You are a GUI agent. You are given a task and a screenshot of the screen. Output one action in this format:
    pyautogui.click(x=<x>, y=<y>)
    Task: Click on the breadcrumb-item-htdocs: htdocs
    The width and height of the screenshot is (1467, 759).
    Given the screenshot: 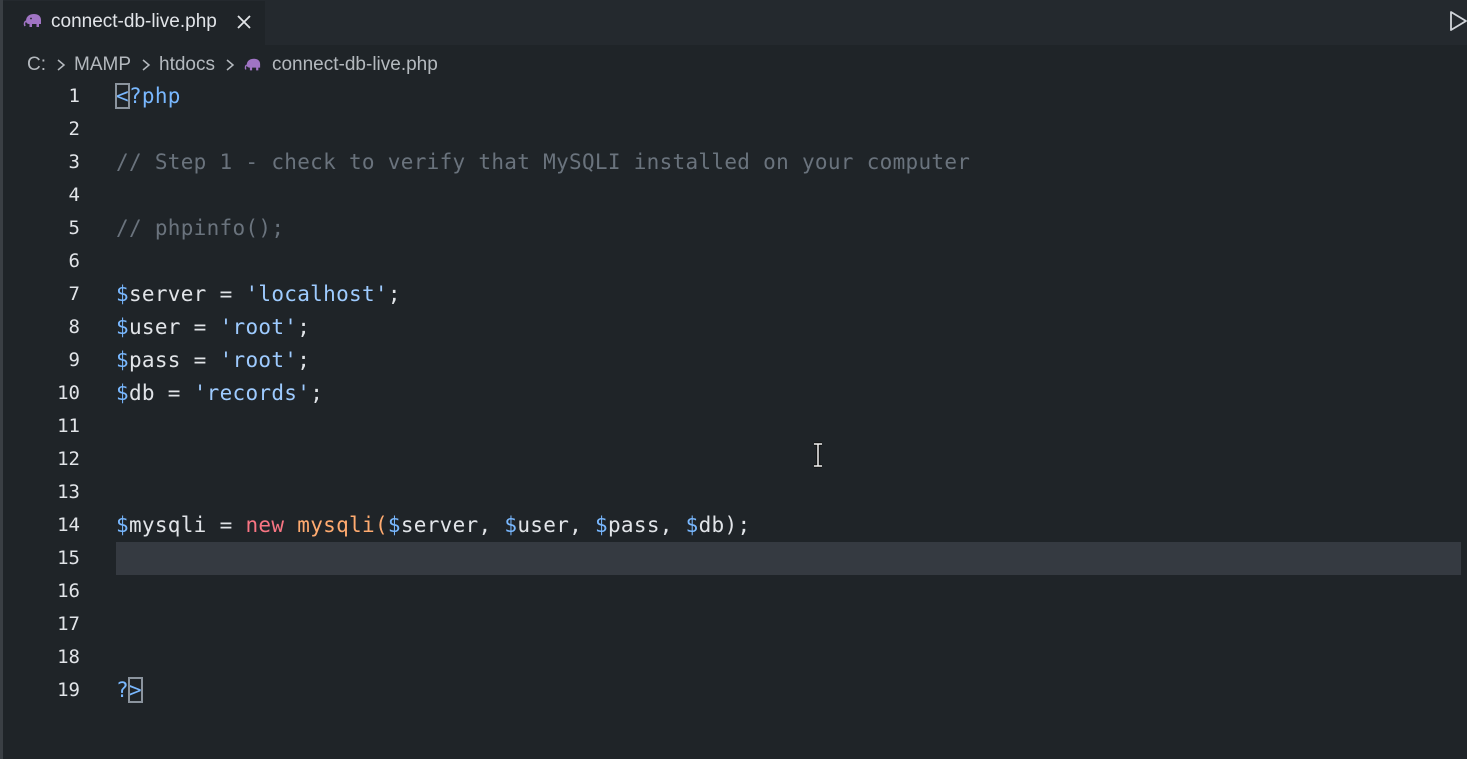 What is the action you would take?
    pyautogui.click(x=187, y=65)
    